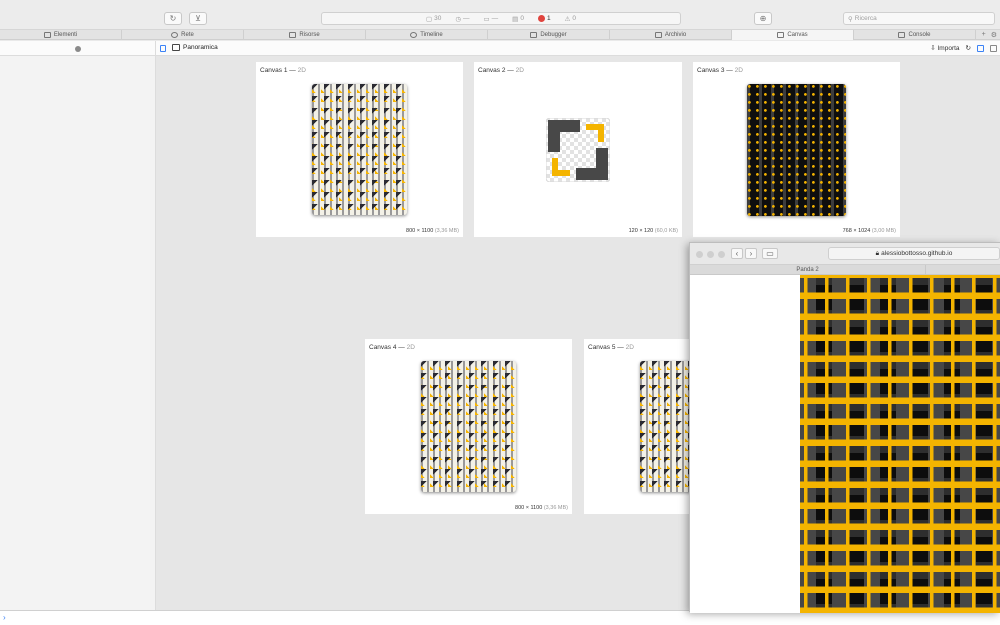 The width and height of the screenshot is (1000, 625). I want to click on tab-archivio: Archivio, so click(671, 35).